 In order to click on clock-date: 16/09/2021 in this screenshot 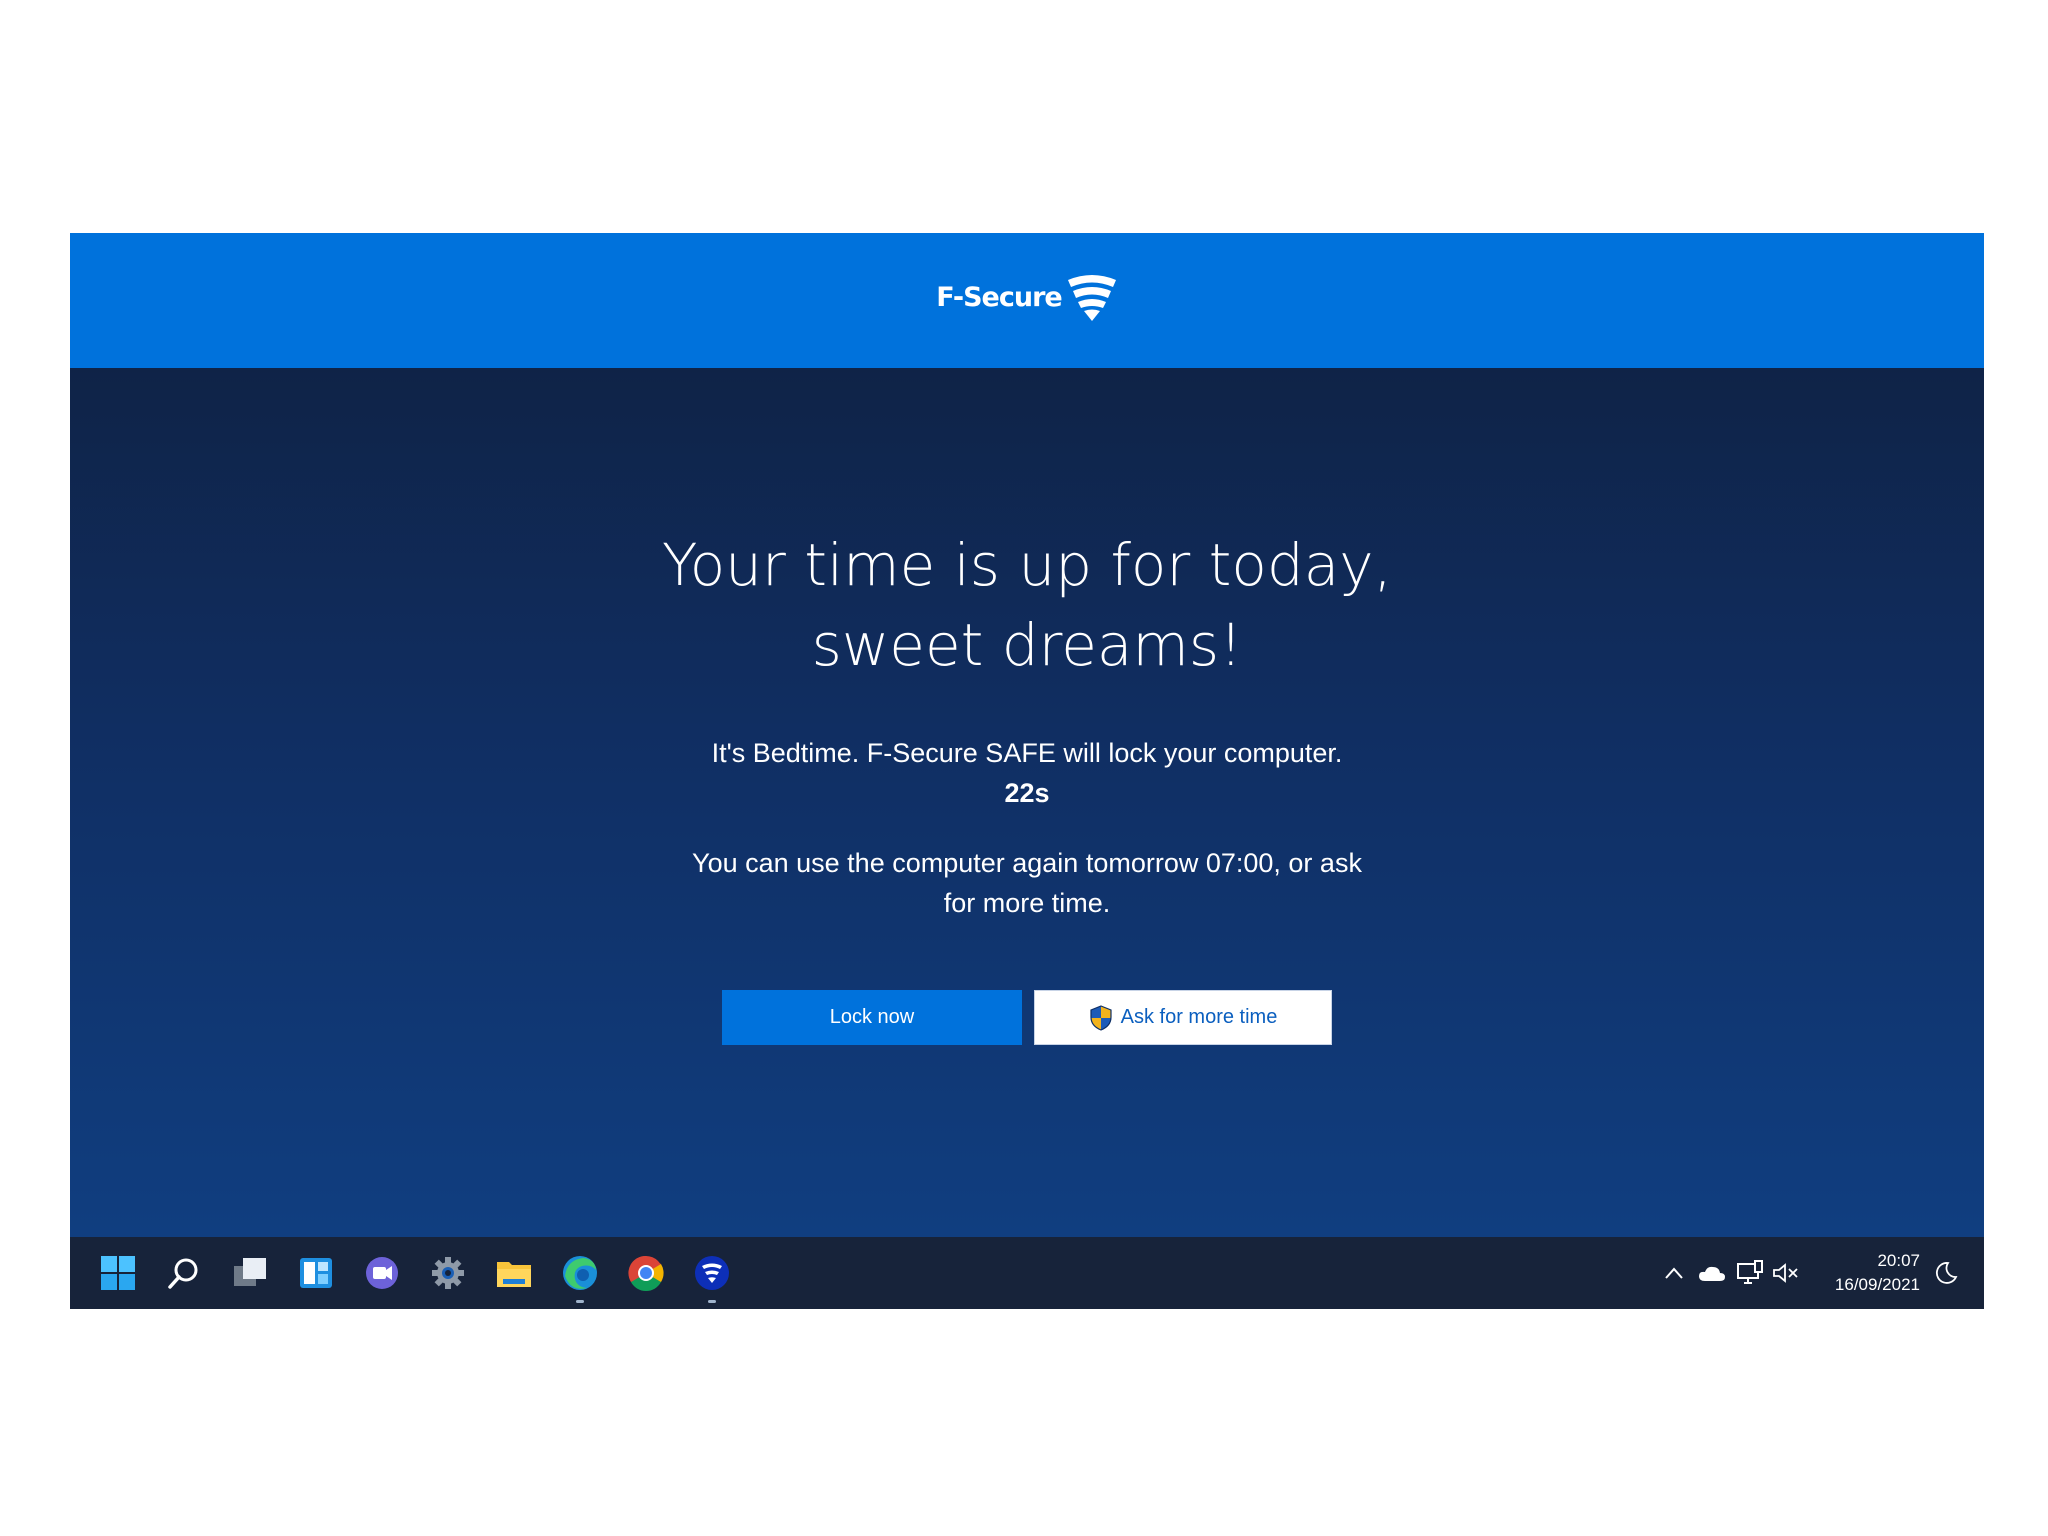, I will do `click(1877, 1284)`.